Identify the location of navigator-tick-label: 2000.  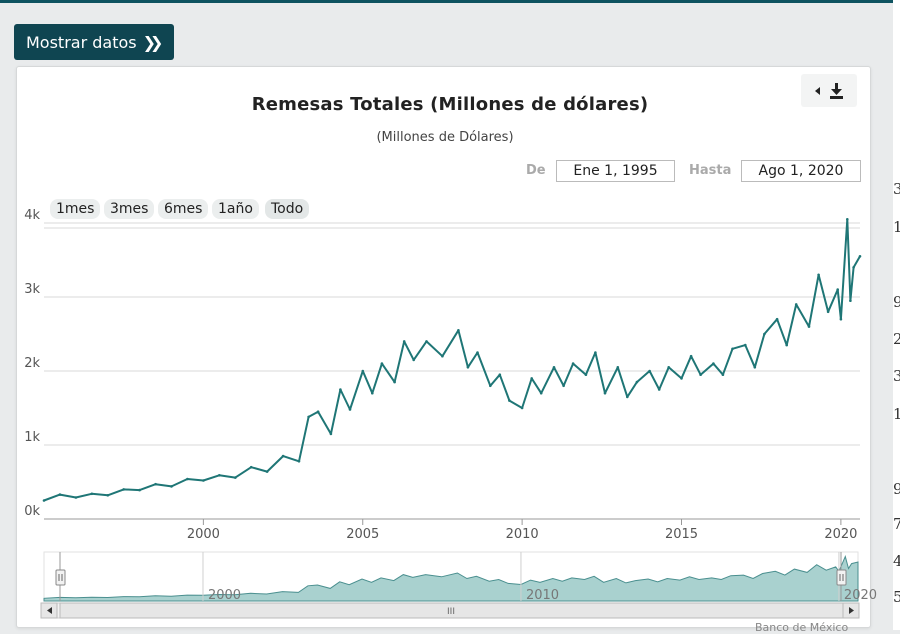
(224, 595).